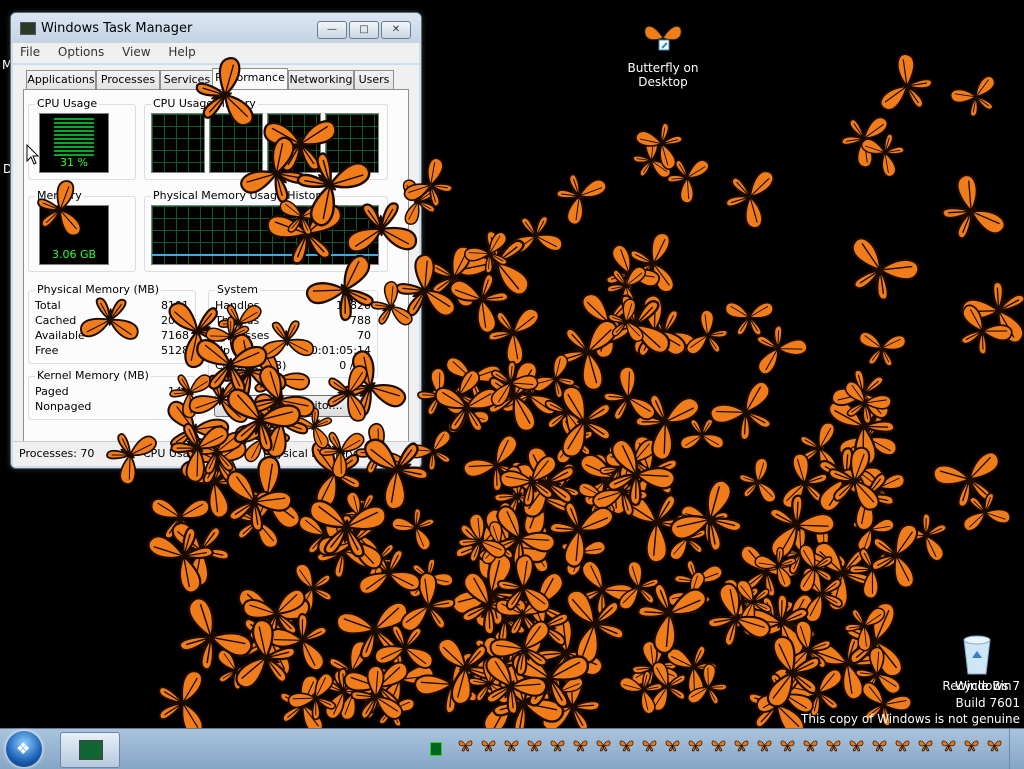  Describe the element at coordinates (112, 392) in the screenshot. I see `km-row: Paged 142` at that location.